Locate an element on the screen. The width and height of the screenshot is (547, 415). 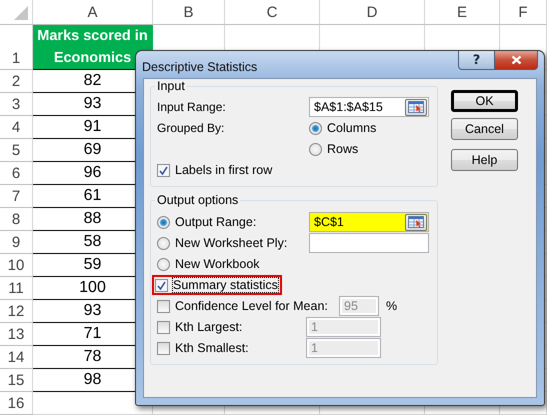
option-label: Labels in first row is located at coordinates (223, 170).